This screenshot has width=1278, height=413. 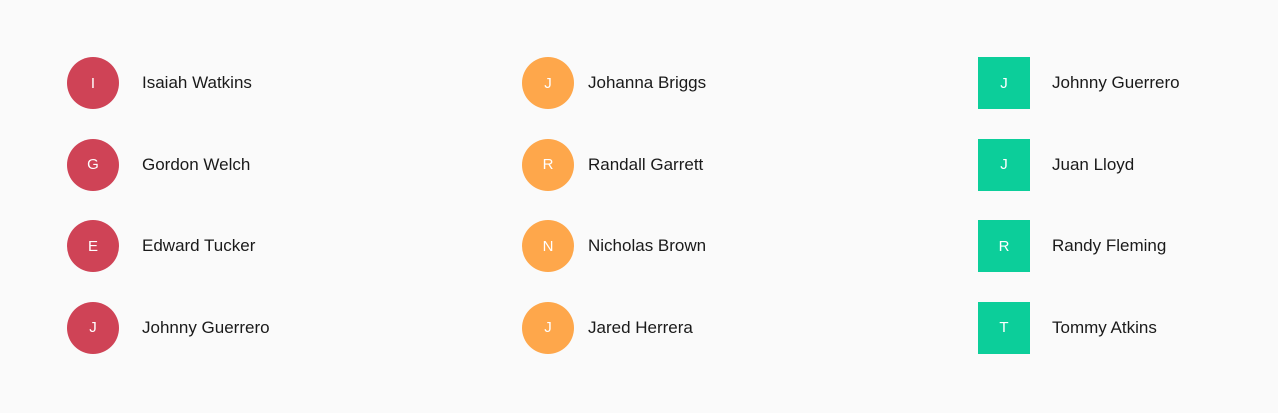 I want to click on user-list-item: E Edward Tucker, so click(x=168, y=246).